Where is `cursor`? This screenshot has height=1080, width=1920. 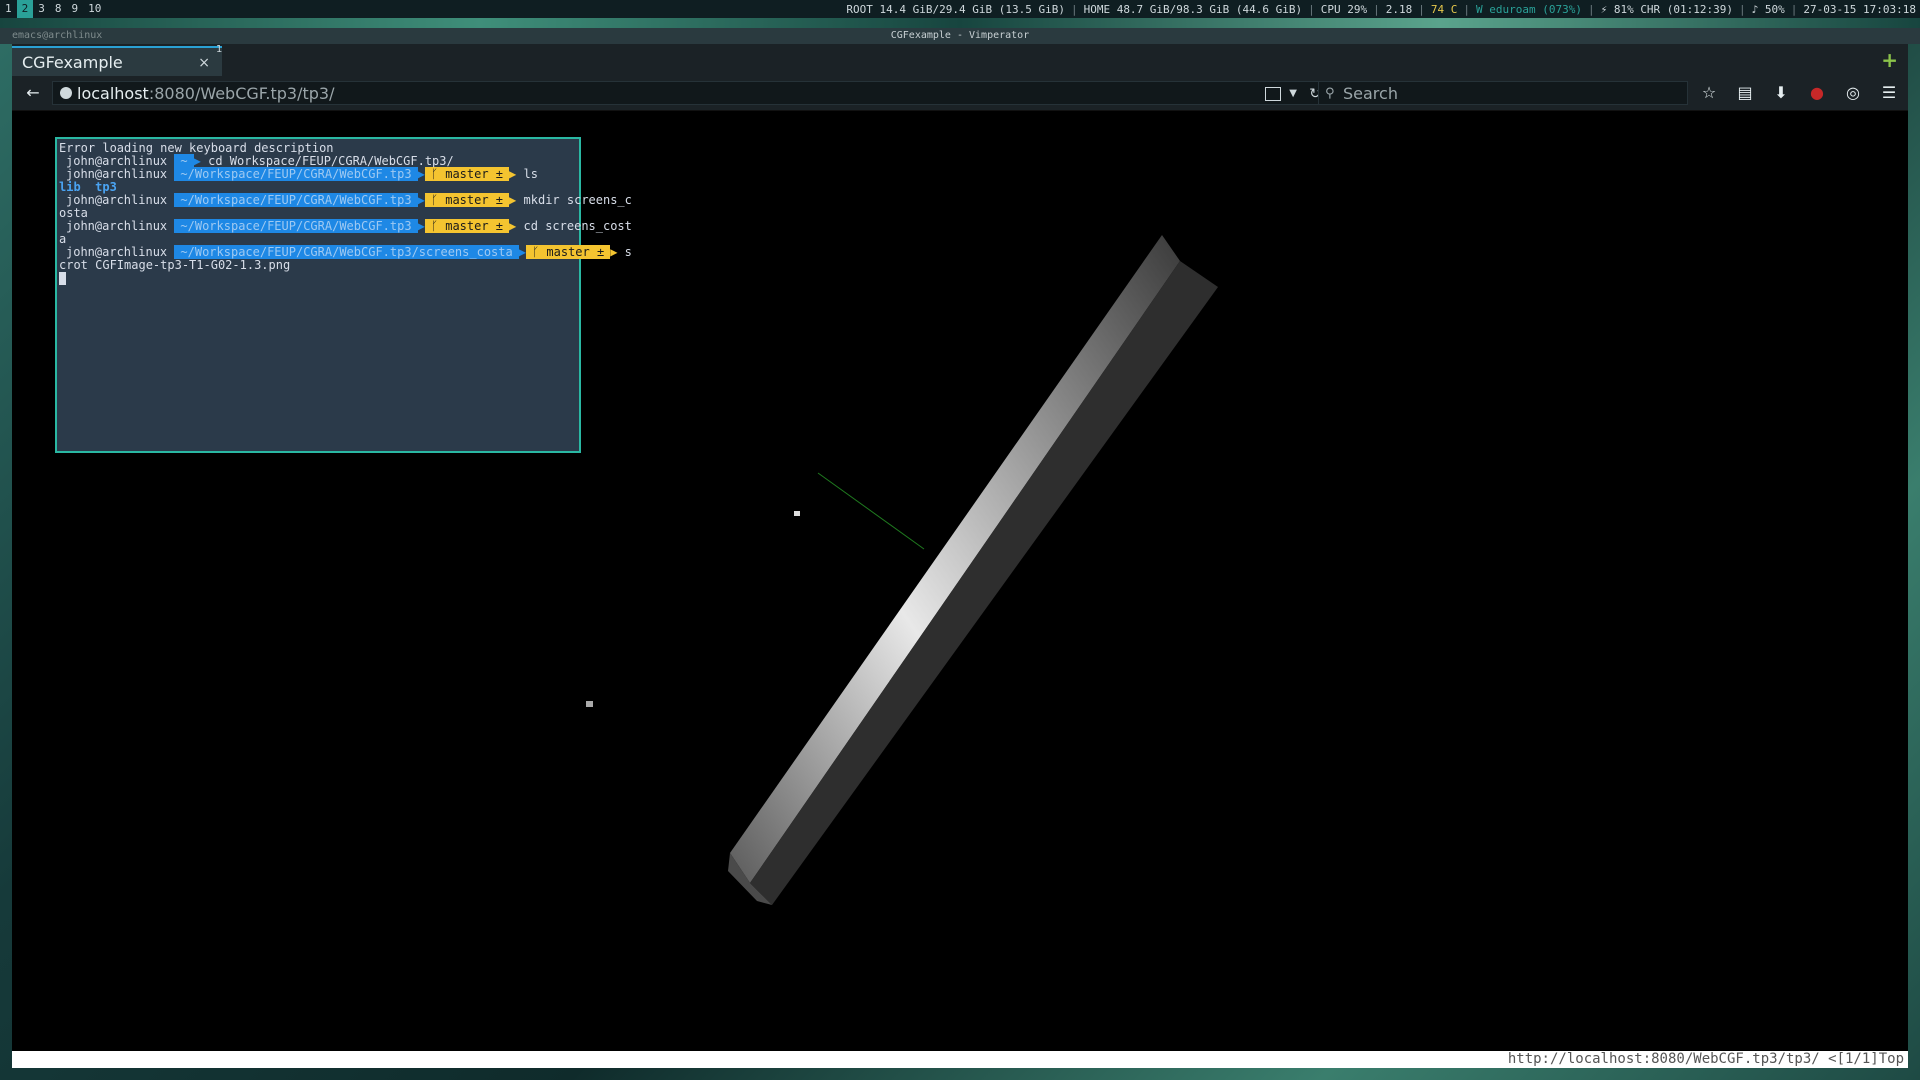 cursor is located at coordinates (62, 278).